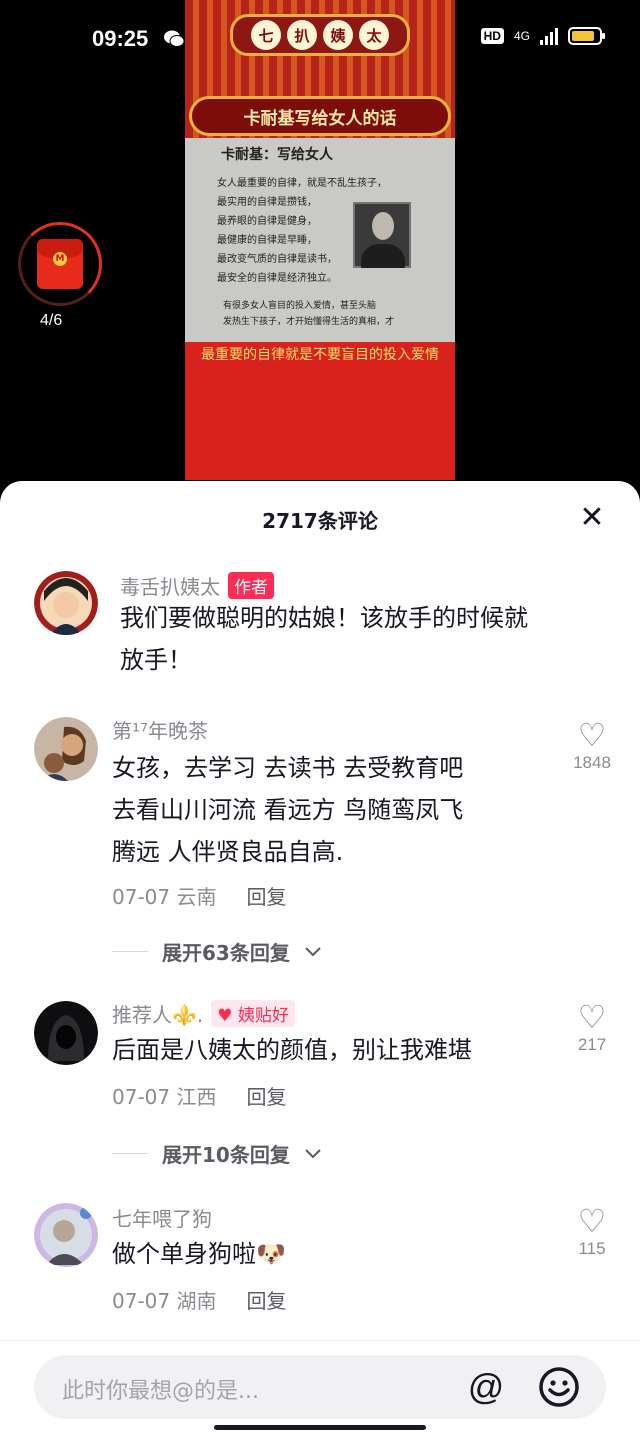  What do you see at coordinates (549, 36) in the screenshot?
I see `signal-icon` at bounding box center [549, 36].